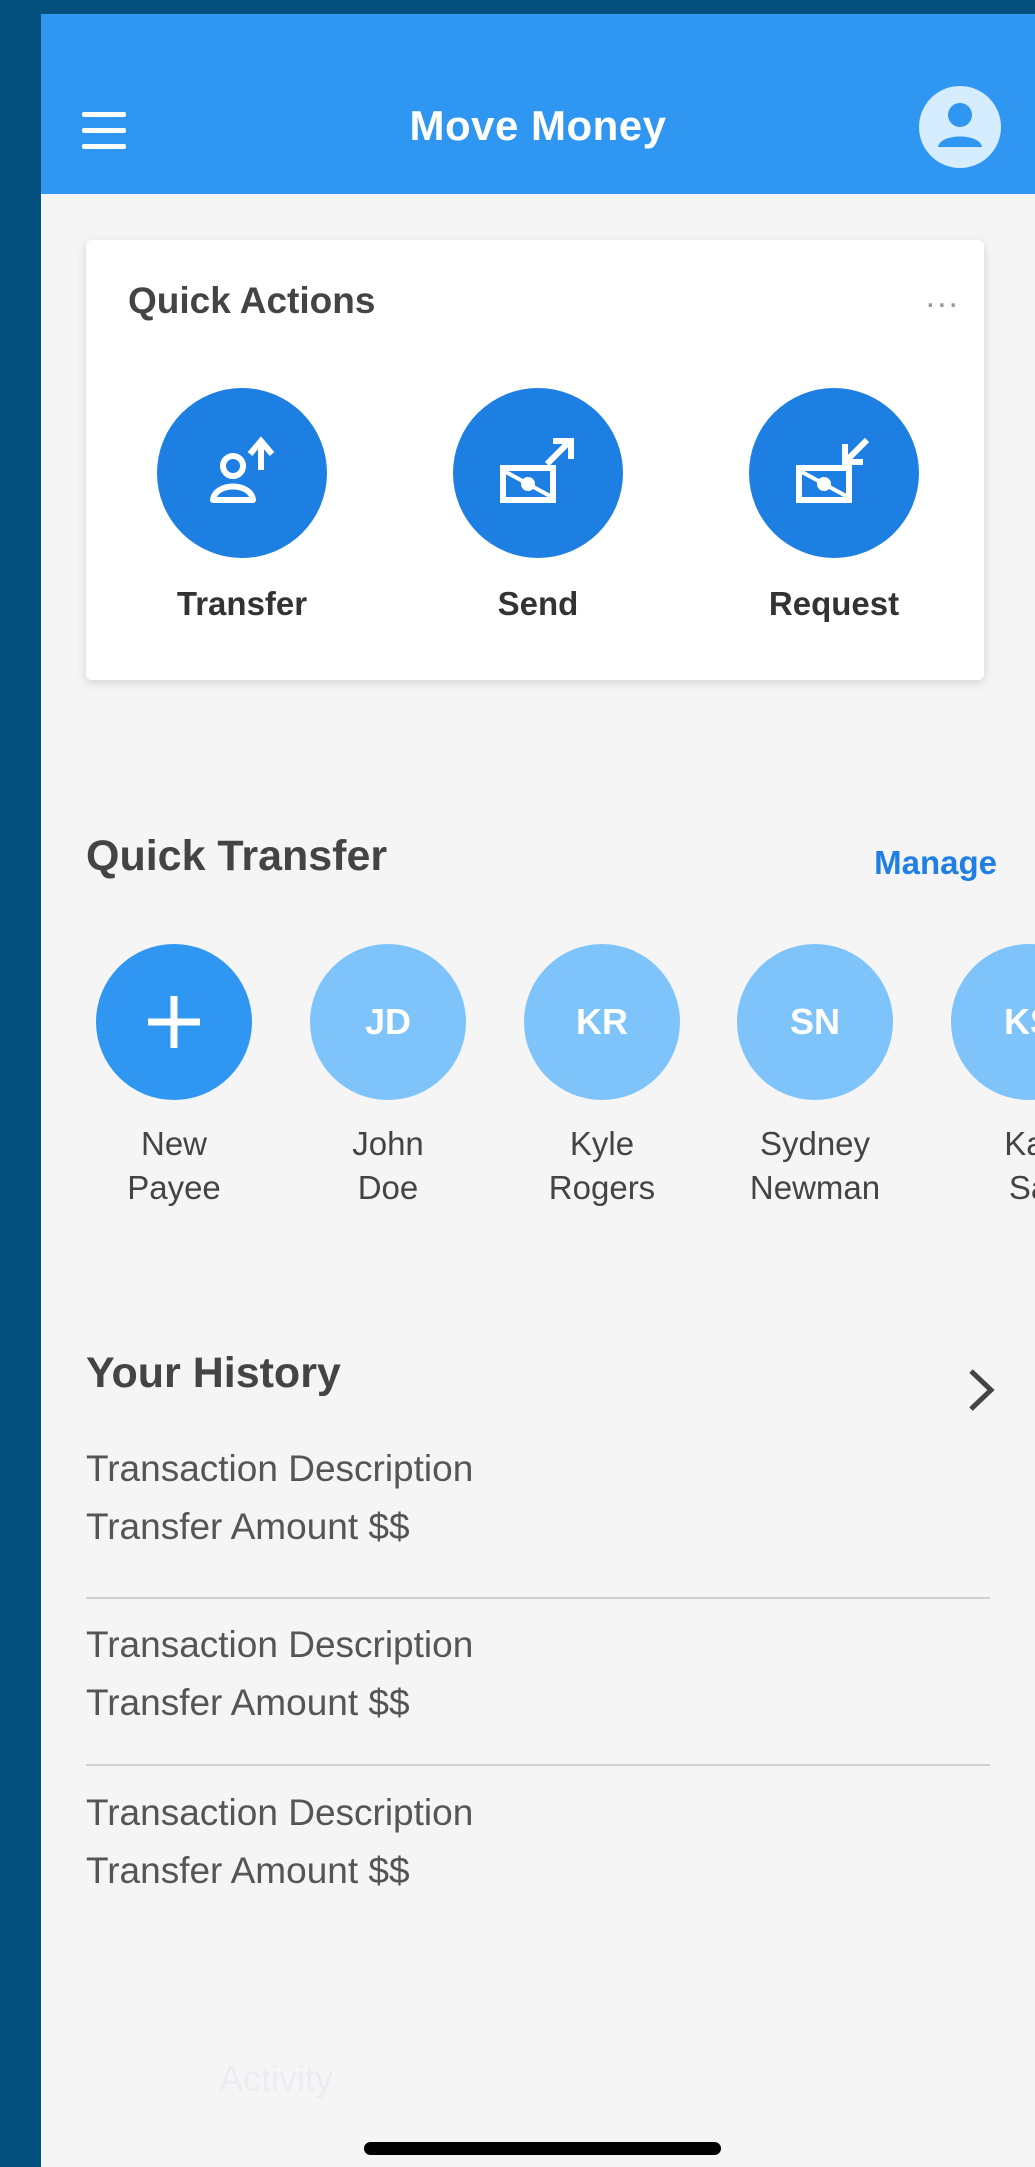 The image size is (1035, 2167). I want to click on transfer-action-button, so click(242, 473).